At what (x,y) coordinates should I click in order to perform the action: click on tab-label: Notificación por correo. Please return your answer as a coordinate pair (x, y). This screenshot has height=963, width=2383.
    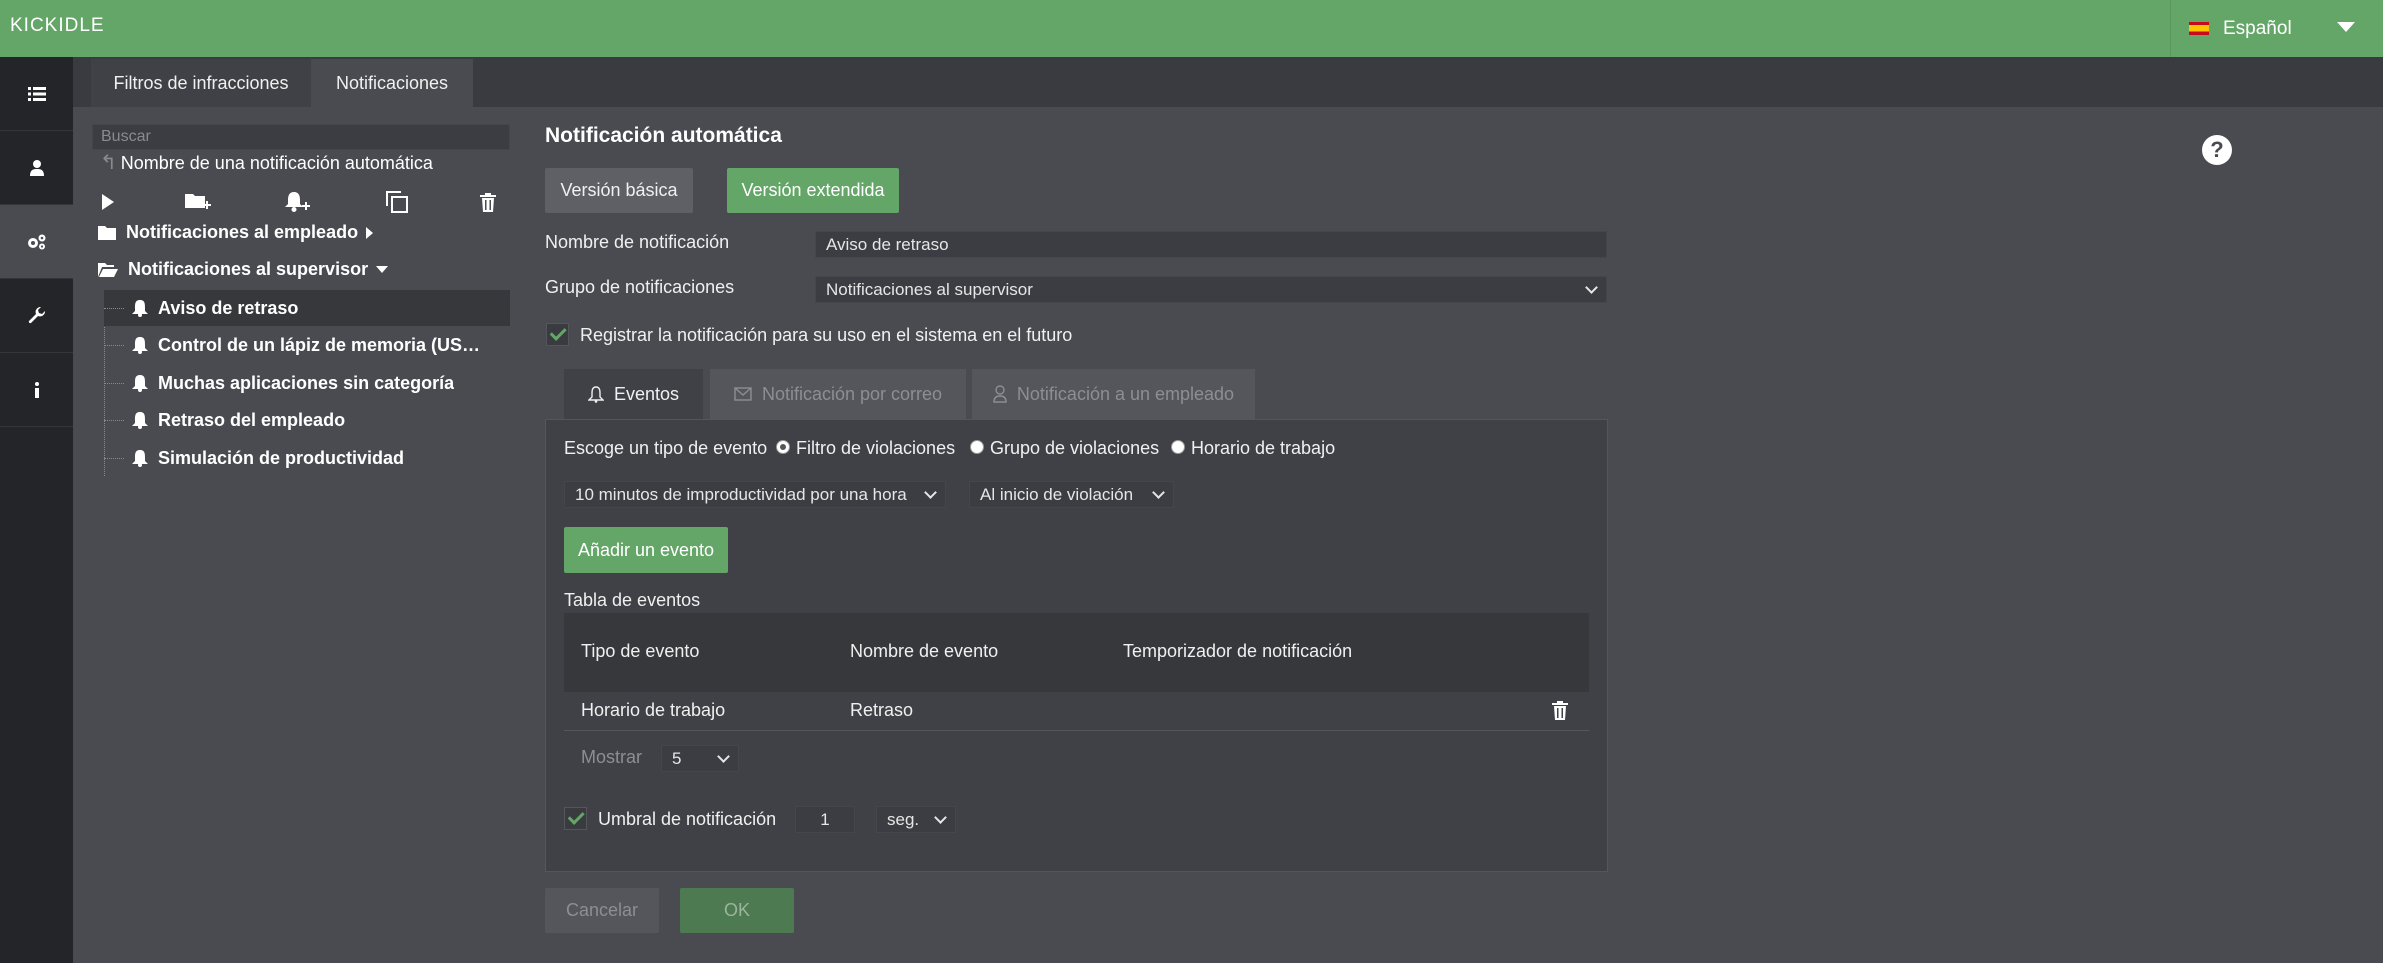
    Looking at the image, I should click on (852, 393).